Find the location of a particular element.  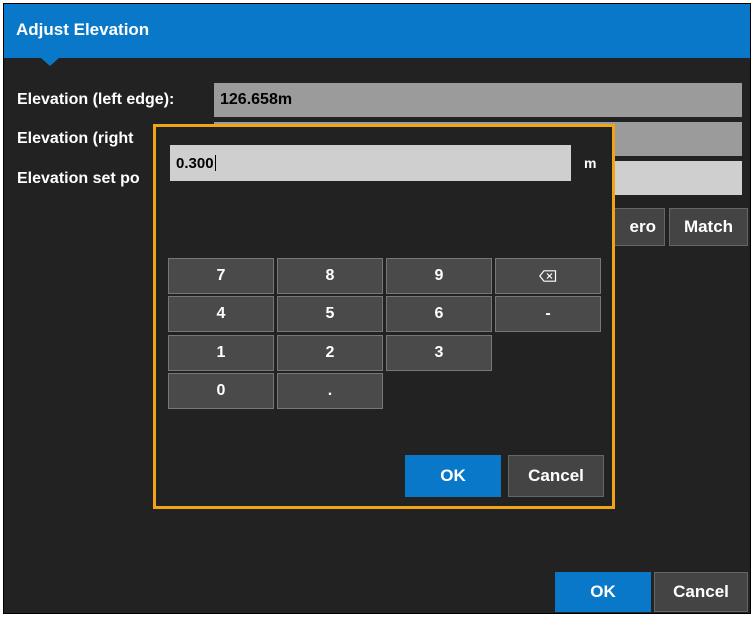

key-decimal: . is located at coordinates (330, 391).